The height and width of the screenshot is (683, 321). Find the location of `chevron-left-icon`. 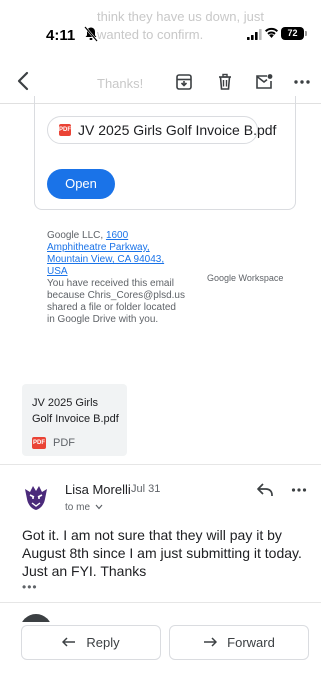

chevron-left-icon is located at coordinates (24, 81).